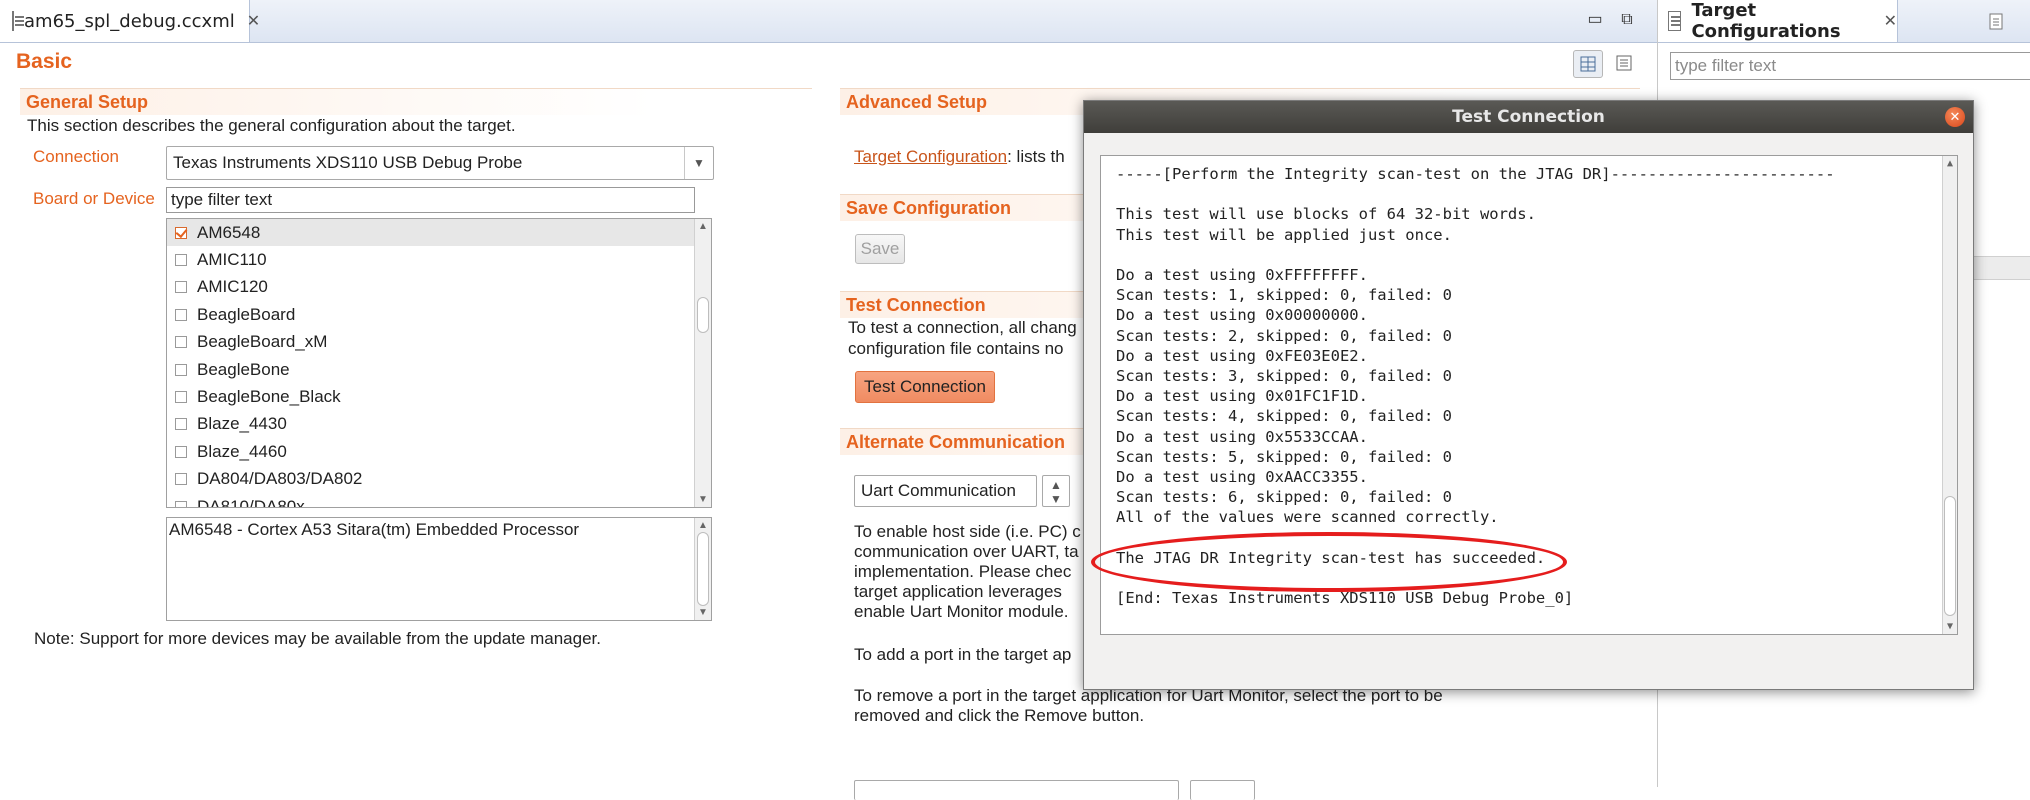  Describe the element at coordinates (432, 314) in the screenshot. I see `list-item: BeagleBoard` at that location.